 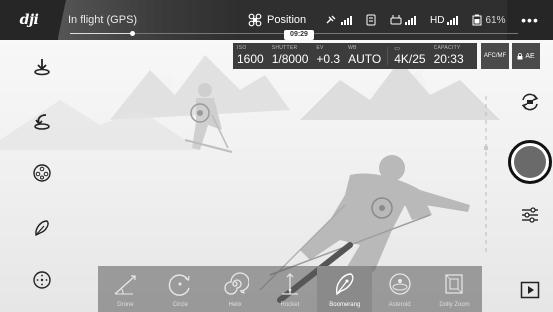 I want to click on shutter-value: 1/8000, so click(x=290, y=59).